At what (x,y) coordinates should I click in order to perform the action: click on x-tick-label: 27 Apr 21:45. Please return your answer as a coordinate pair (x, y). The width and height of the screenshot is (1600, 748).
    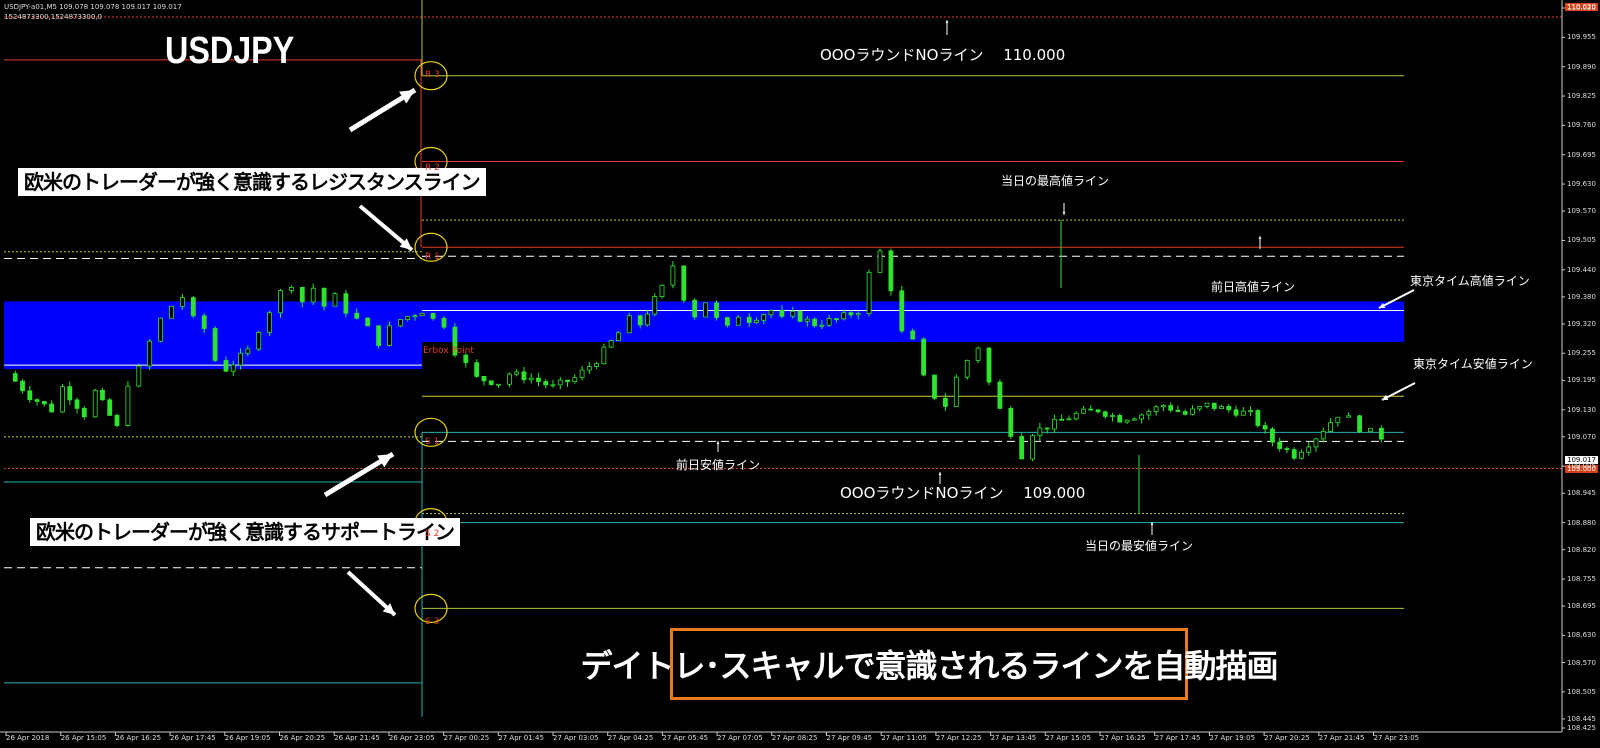
    Looking at the image, I should click on (1341, 738).